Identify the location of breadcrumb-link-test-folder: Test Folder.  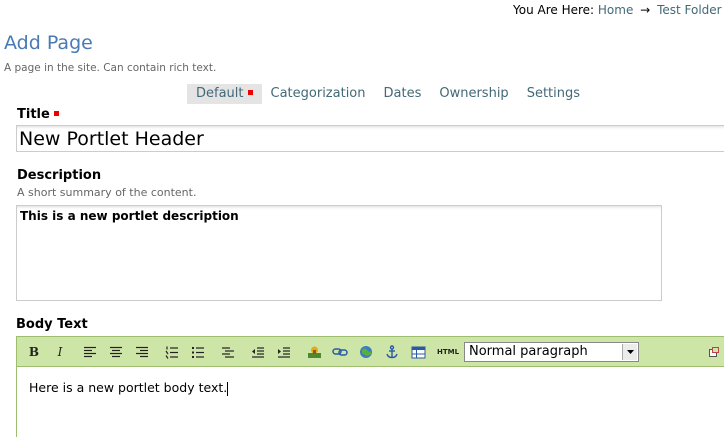
(689, 10).